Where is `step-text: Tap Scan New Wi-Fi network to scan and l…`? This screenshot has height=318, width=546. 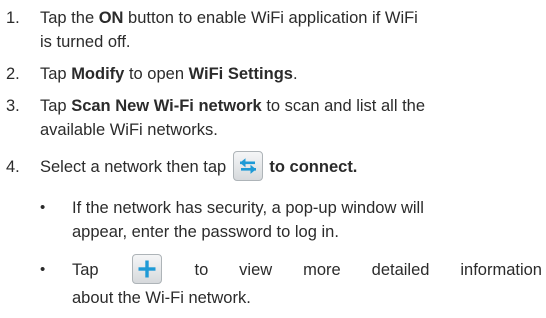 step-text: Tap Scan New Wi-Fi network to scan and l… is located at coordinates (291, 118).